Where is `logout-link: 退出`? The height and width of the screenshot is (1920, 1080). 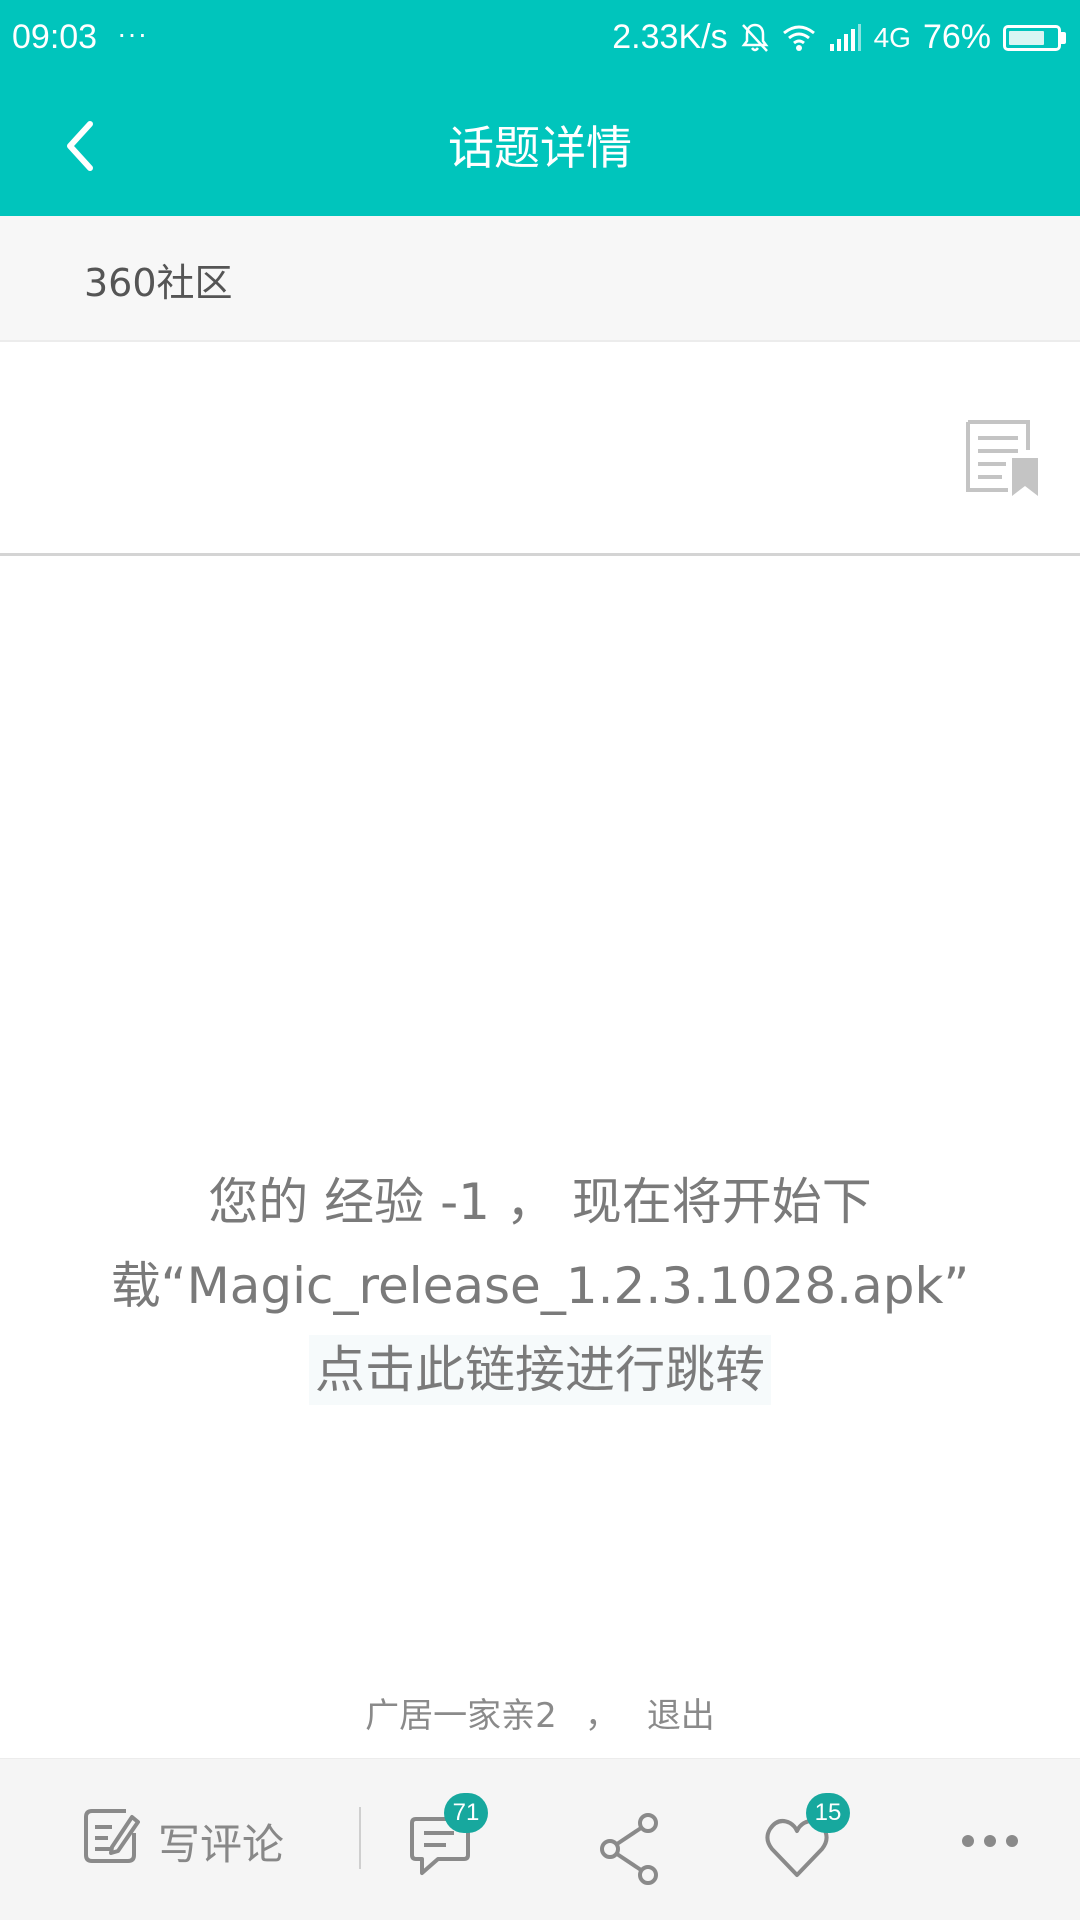
logout-link: 退出 is located at coordinates (681, 1712).